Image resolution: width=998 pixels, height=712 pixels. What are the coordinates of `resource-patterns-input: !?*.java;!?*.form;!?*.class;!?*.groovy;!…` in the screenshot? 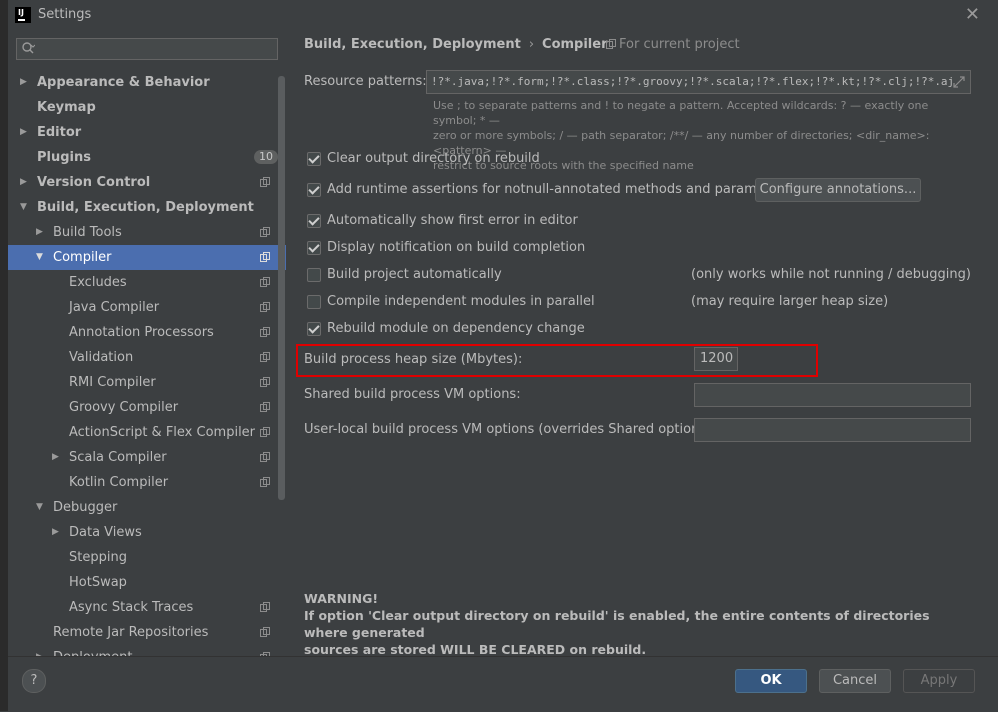 It's located at (698, 82).